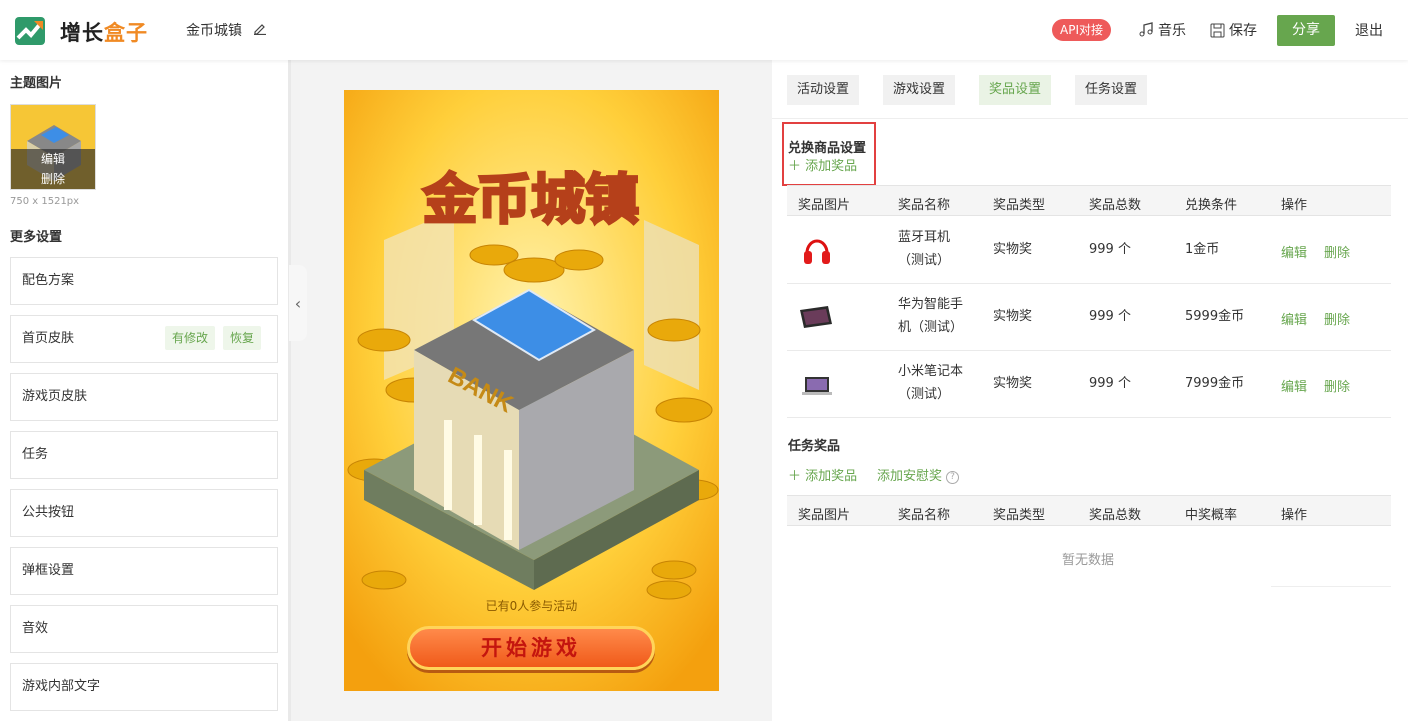 Image resolution: width=1408 pixels, height=721 pixels. I want to click on thumbnail-delete: 删除, so click(53, 179).